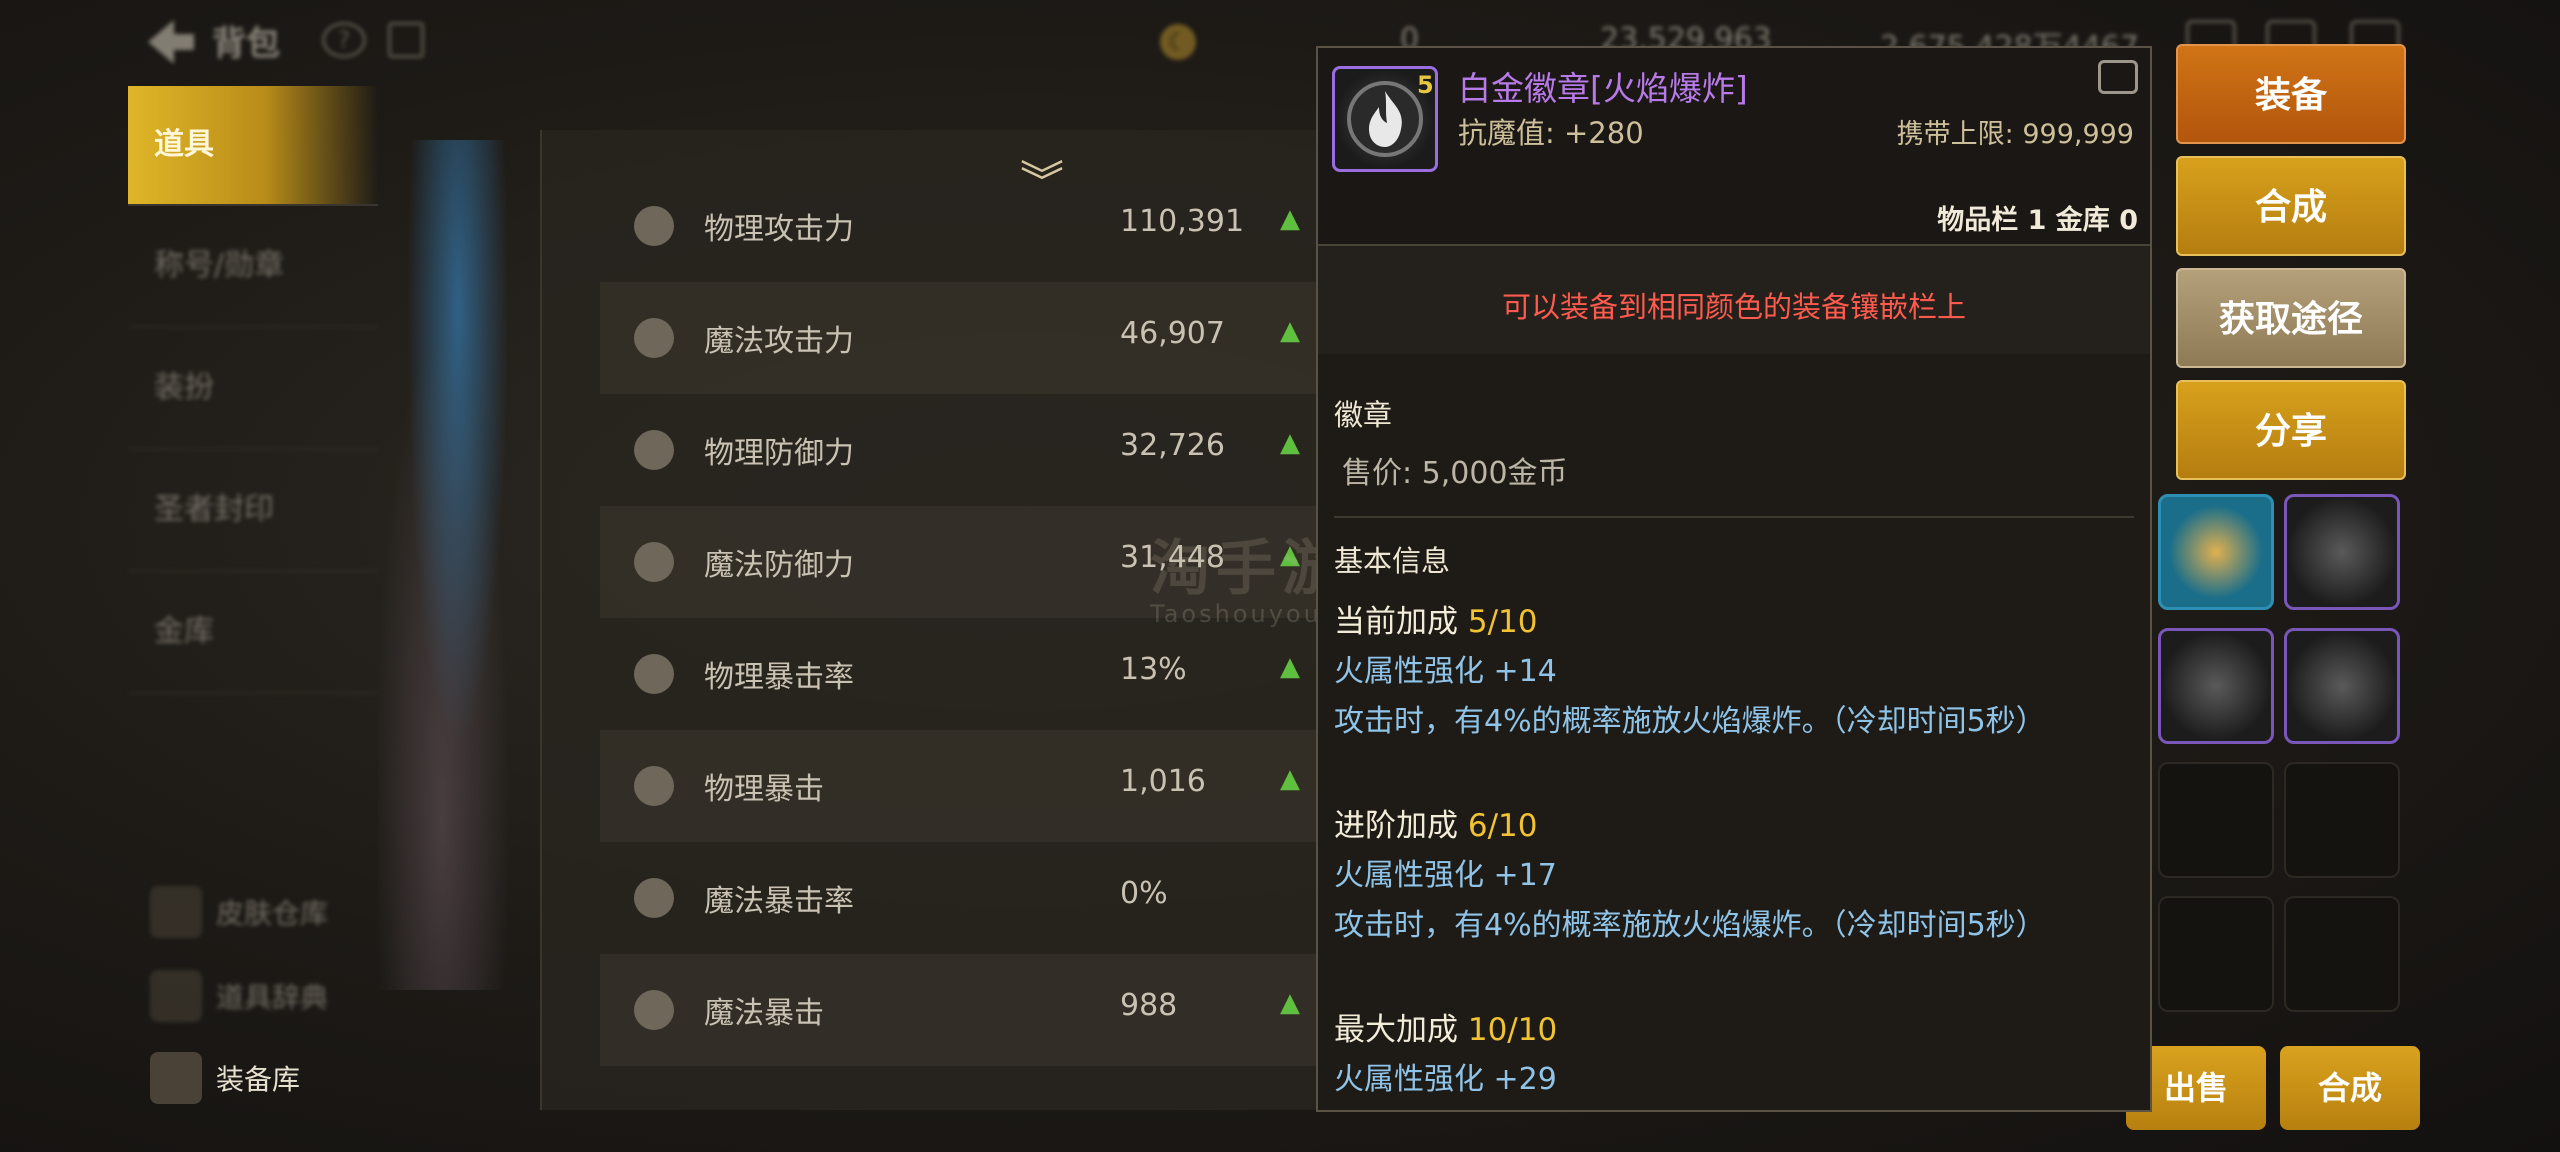  What do you see at coordinates (960, 1010) in the screenshot?
I see `stat-row: 魔法暴击 988 ▲` at bounding box center [960, 1010].